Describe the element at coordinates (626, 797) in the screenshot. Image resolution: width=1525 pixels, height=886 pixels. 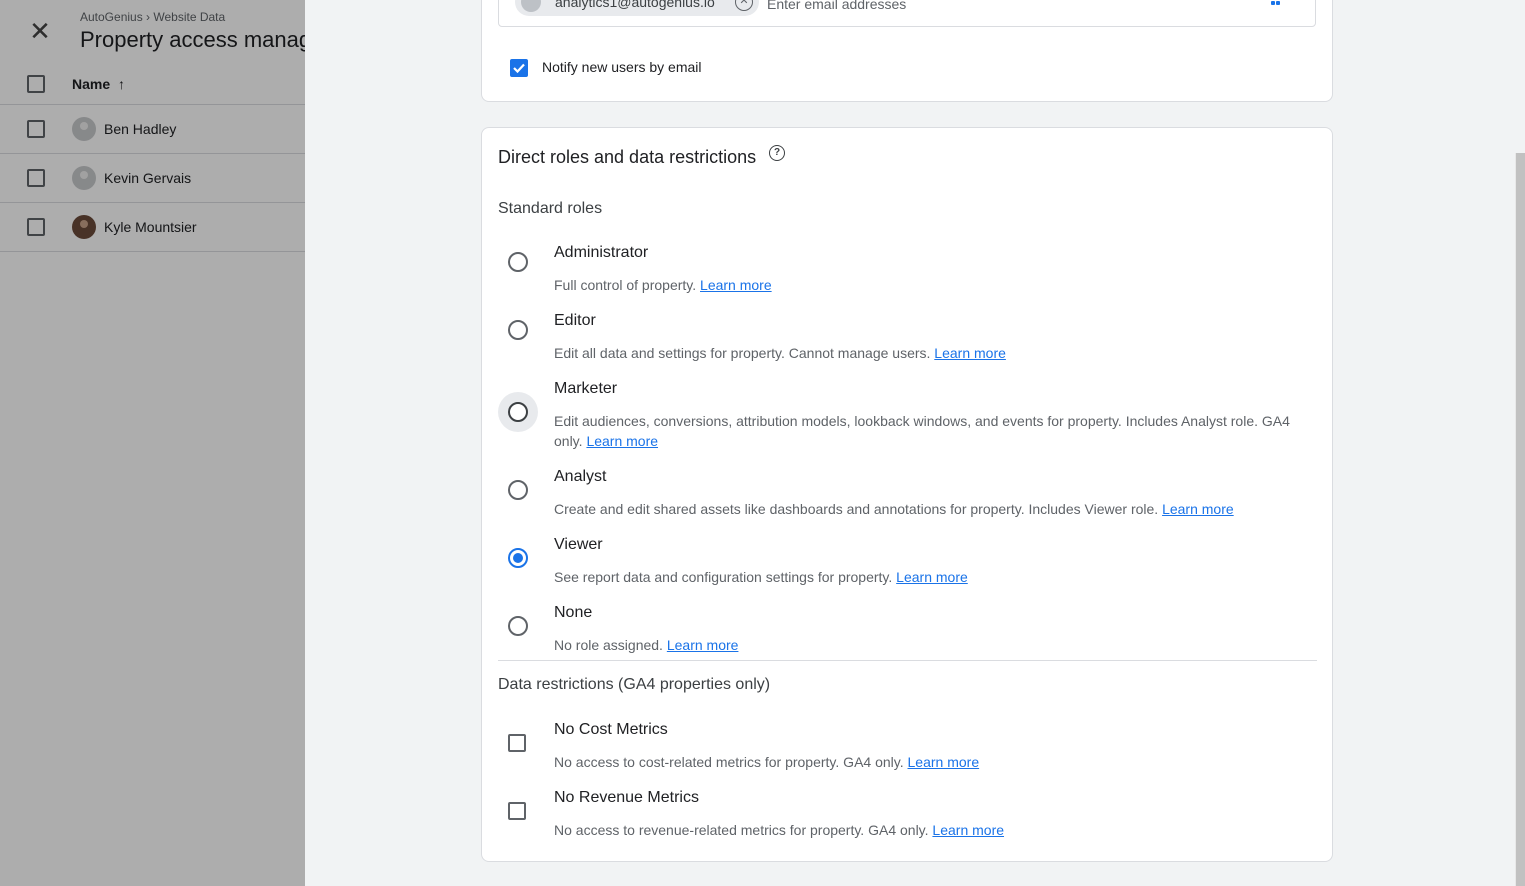
I see `restriction-title: No Revenue Metrics` at that location.